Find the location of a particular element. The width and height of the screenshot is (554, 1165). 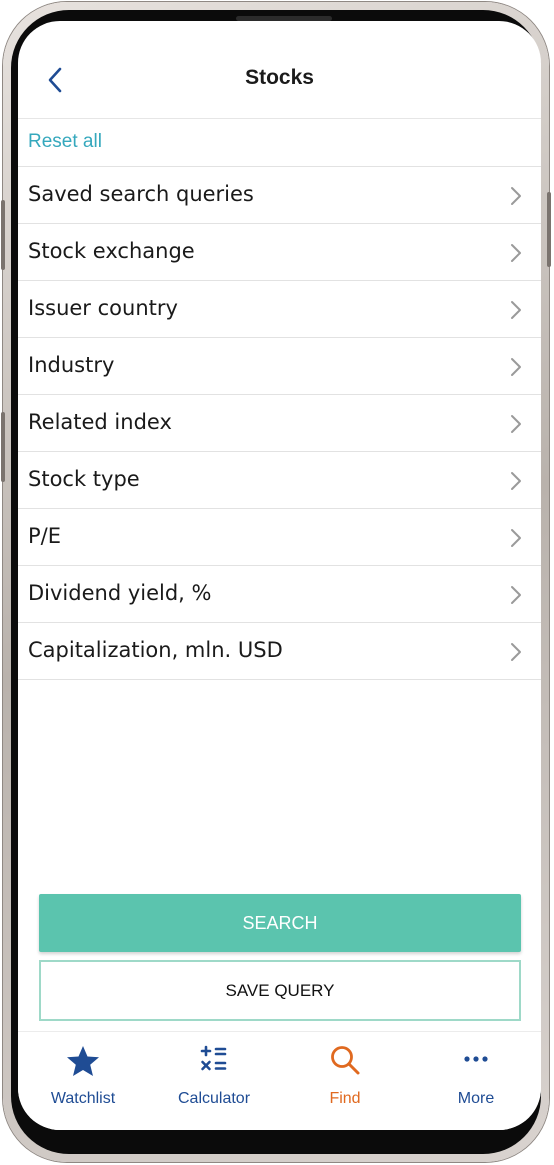

filter-row-capitalization: Capitalization, mln. USD is located at coordinates (279, 651).